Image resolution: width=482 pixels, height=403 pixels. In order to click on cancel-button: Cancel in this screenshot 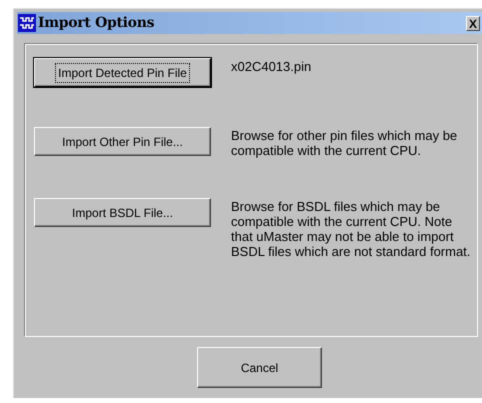, I will do `click(259, 367)`.